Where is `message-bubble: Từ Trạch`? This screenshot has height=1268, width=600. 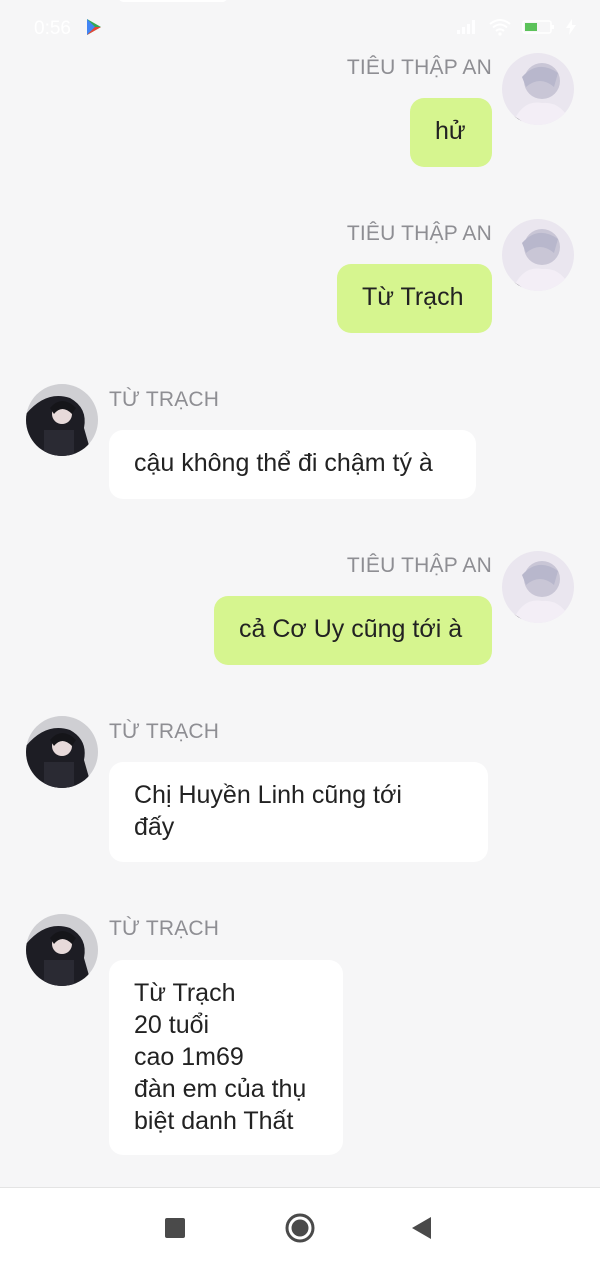
message-bubble: Từ Trạch is located at coordinates (414, 298).